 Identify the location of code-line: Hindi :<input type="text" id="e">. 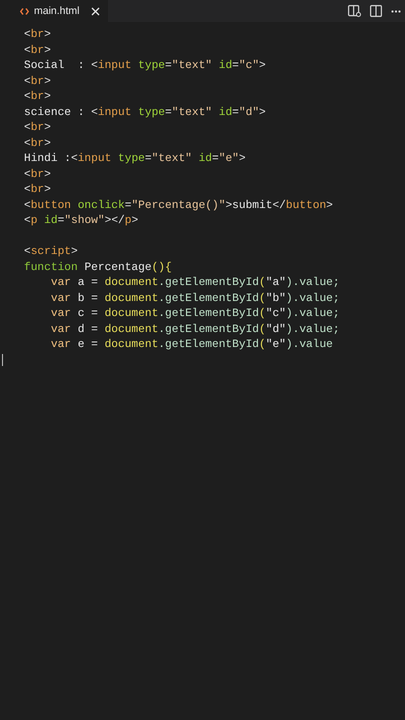
(135, 159).